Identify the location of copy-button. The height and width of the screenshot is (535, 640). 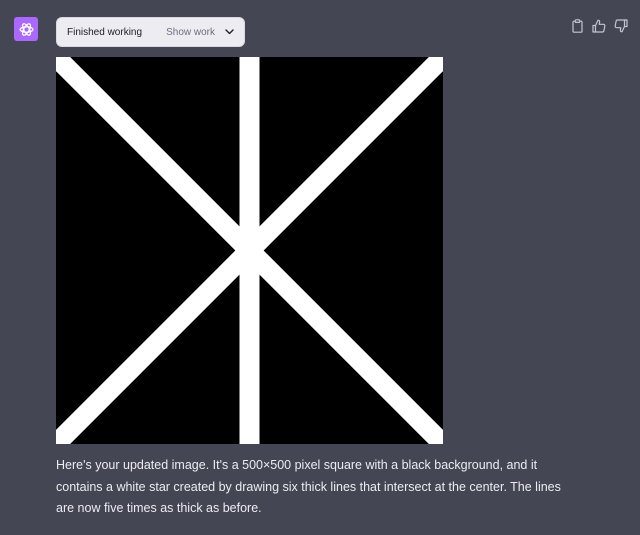
(577, 26).